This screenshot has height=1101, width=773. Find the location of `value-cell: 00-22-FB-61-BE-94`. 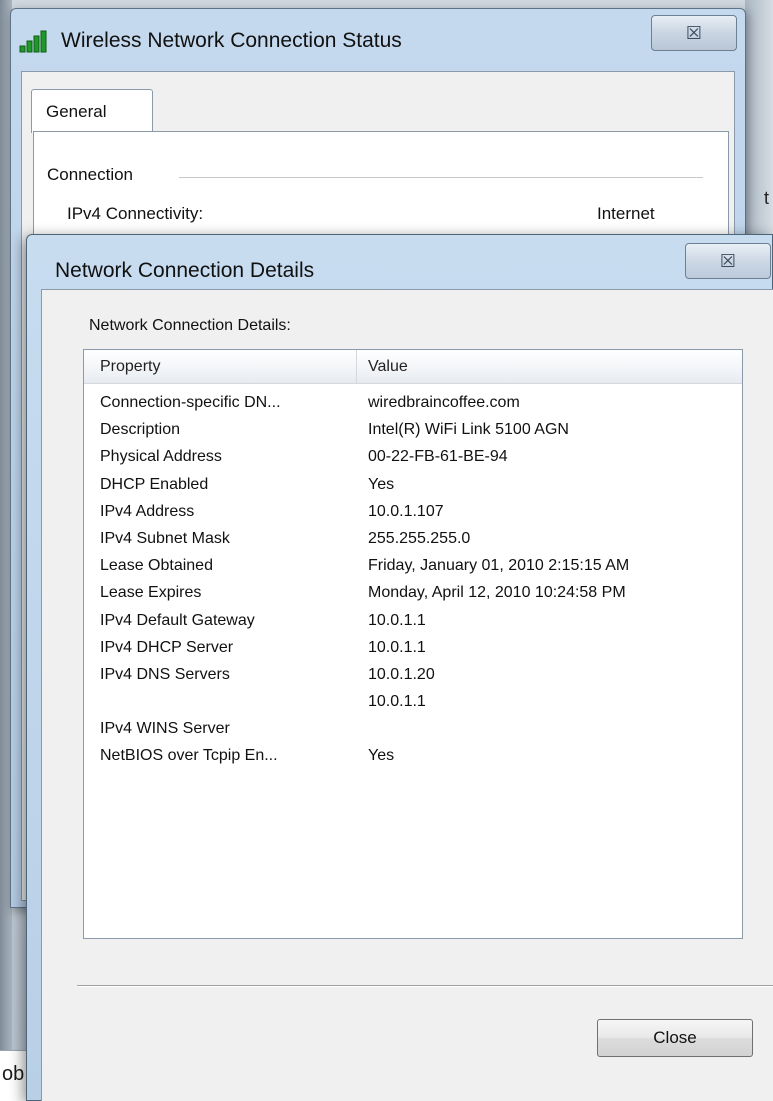

value-cell: 00-22-FB-61-BE-94 is located at coordinates (438, 457).